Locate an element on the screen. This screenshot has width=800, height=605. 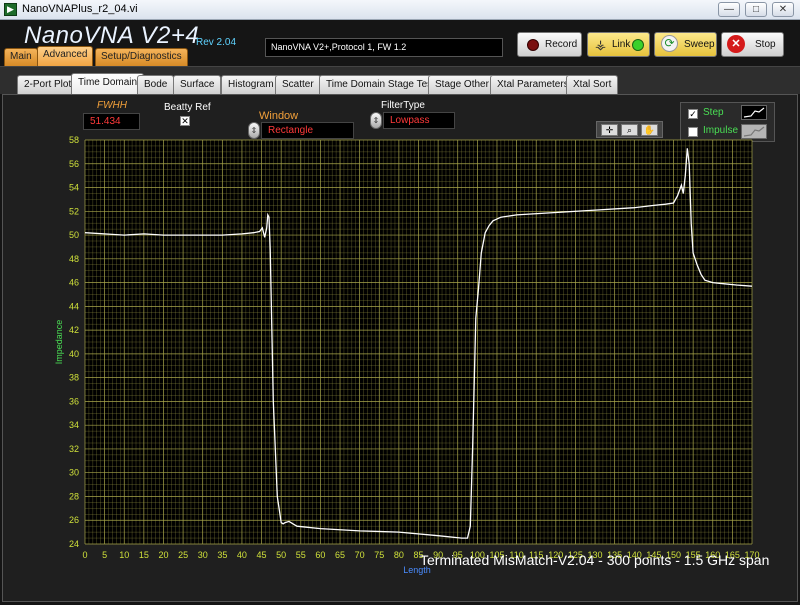
x-tick-label: 75 is located at coordinates (379, 555).